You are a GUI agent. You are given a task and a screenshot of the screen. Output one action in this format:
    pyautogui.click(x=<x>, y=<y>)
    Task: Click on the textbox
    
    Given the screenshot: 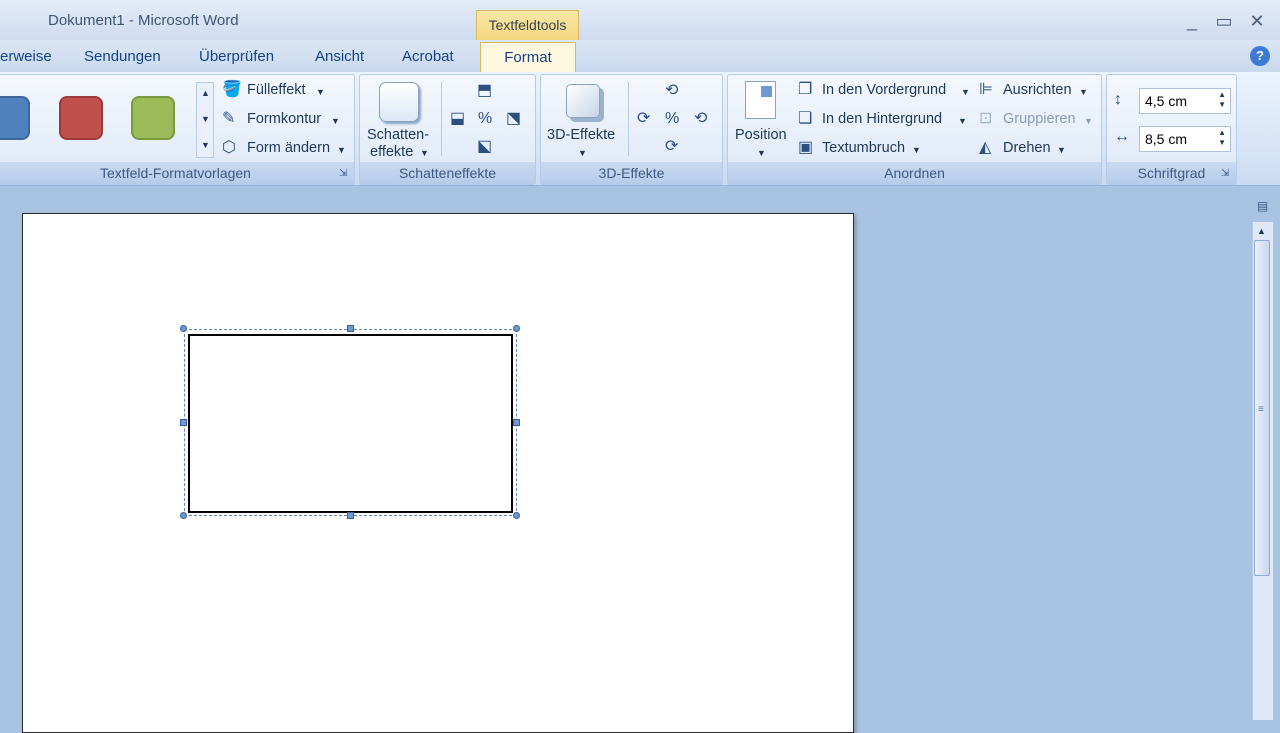 What is the action you would take?
    pyautogui.click(x=350, y=423)
    